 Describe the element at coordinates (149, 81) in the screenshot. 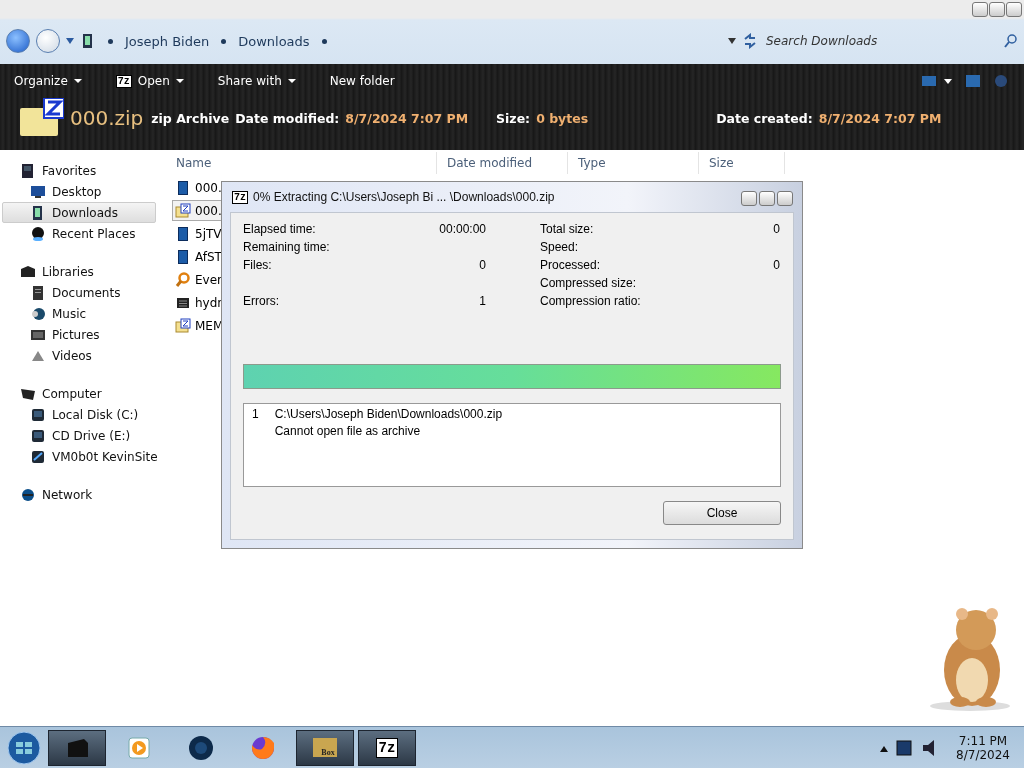

I see `toolbar-button: 7z Open` at that location.